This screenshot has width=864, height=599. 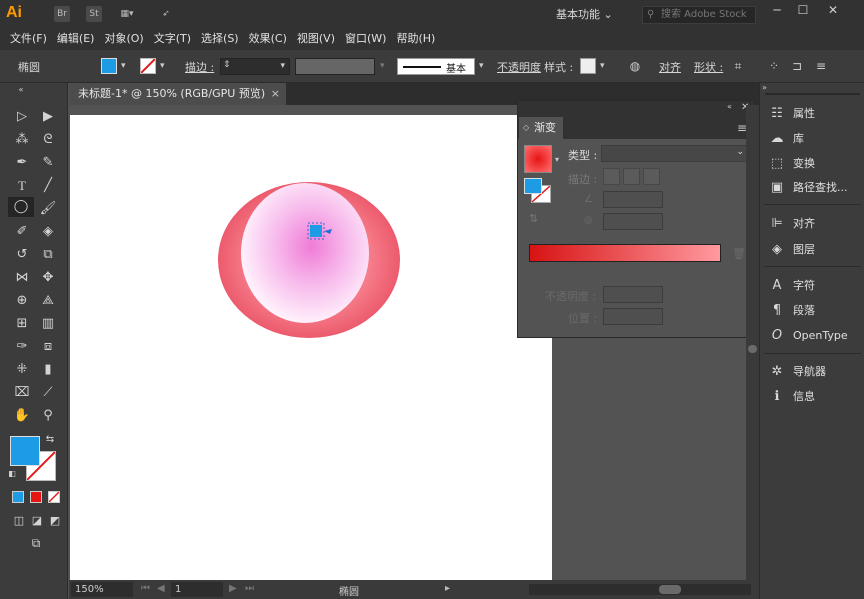 I want to click on trash-icon: 🗑, so click(x=739, y=253).